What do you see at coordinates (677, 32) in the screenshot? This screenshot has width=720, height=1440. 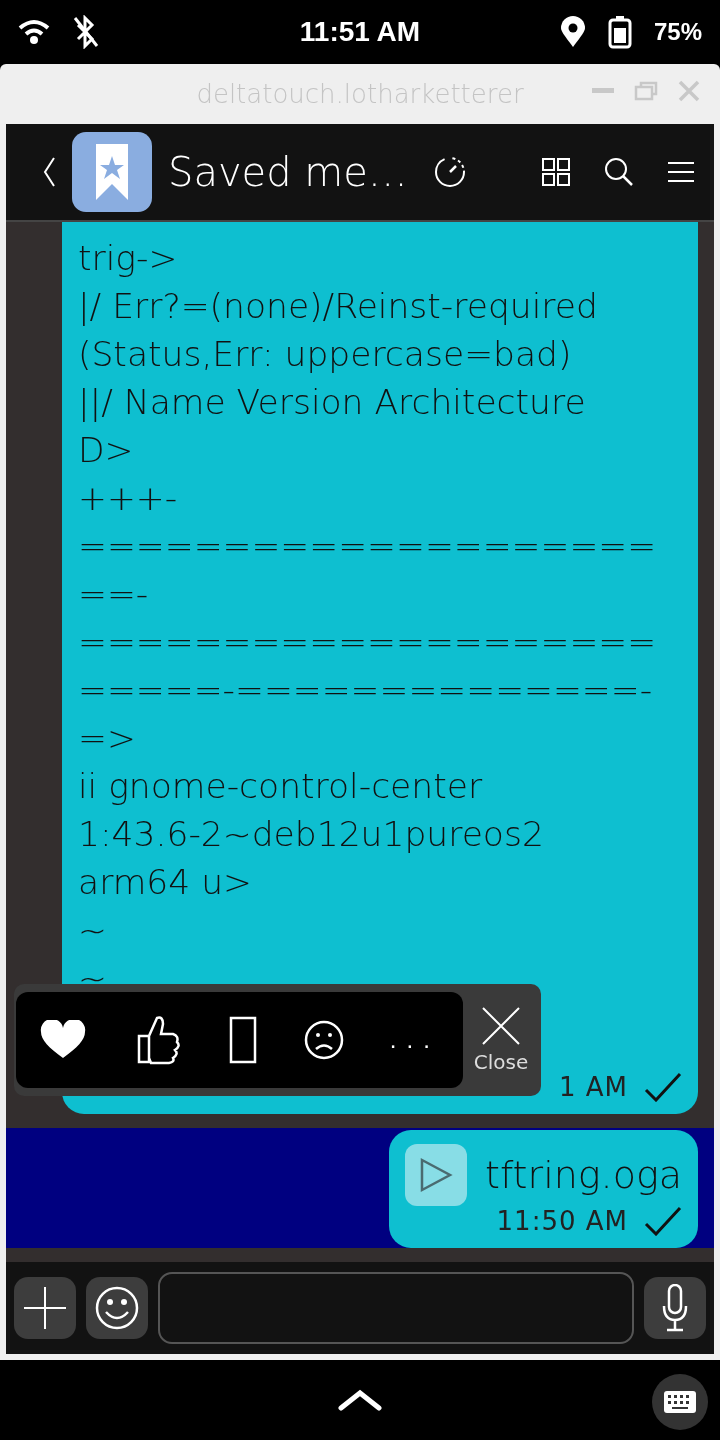 I see `battery-percentage: 75%` at bounding box center [677, 32].